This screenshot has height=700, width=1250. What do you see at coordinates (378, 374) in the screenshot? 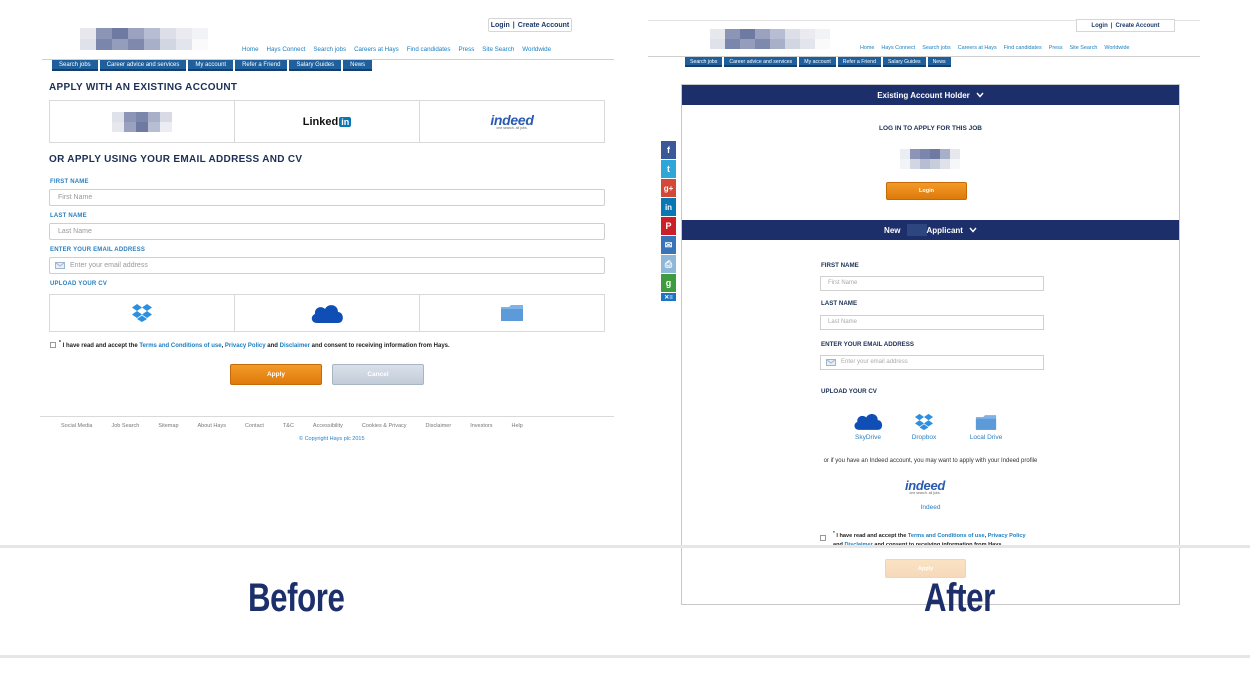
I see `cancel-button: Cancel` at bounding box center [378, 374].